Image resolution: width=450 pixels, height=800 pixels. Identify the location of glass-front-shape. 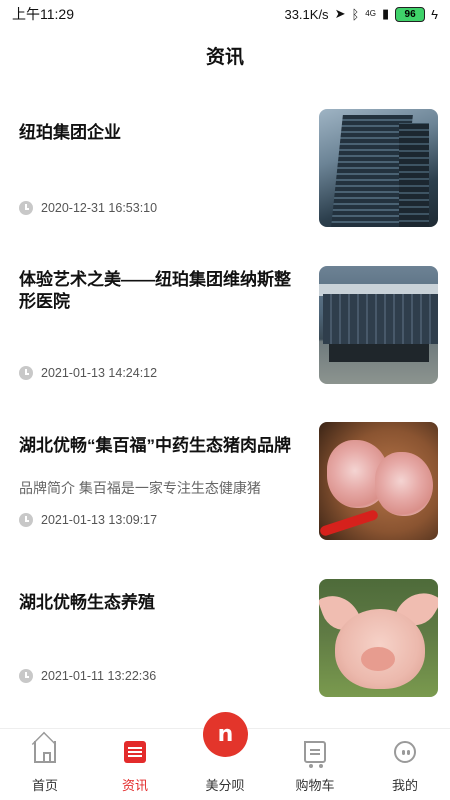
(379, 353).